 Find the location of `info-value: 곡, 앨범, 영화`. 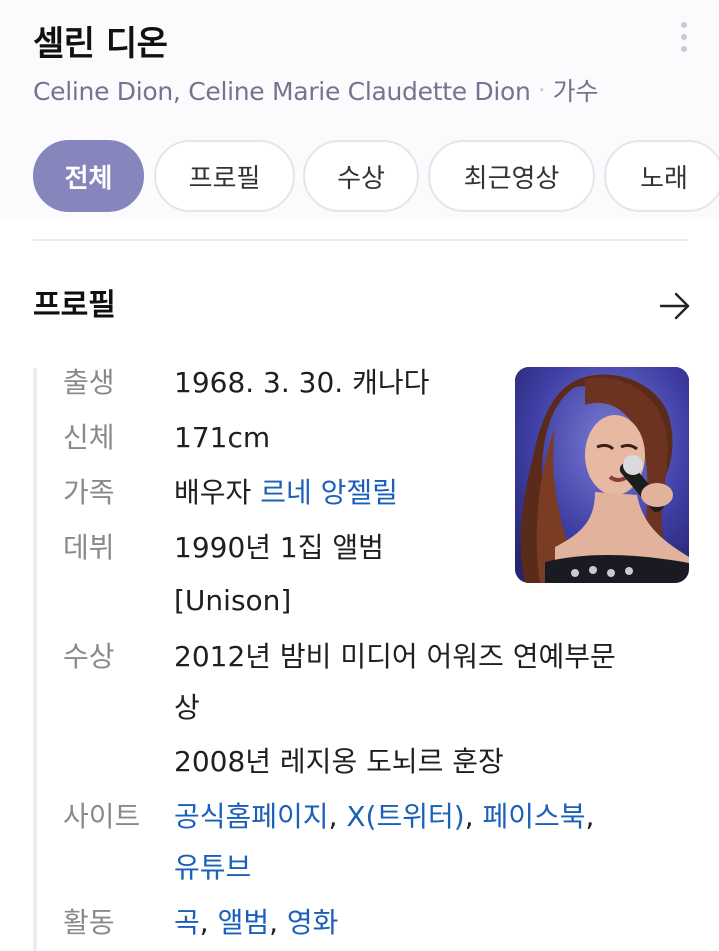

info-value: 곡, 앨범, 영화 is located at coordinates (256, 923).